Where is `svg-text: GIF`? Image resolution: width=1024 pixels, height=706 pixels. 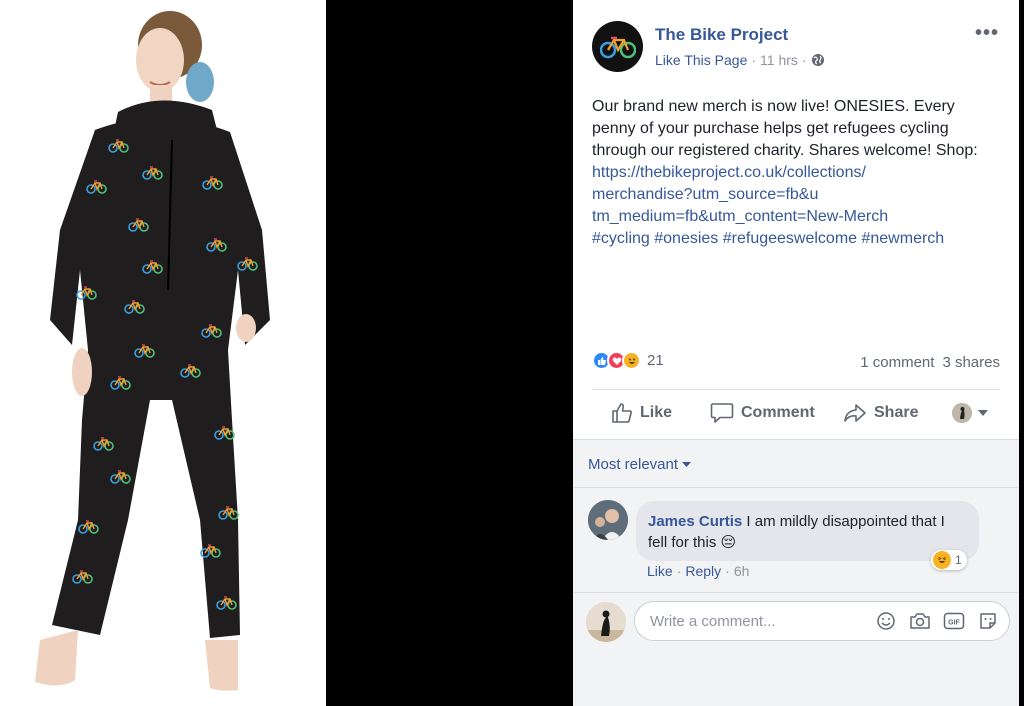 svg-text: GIF is located at coordinates (954, 623).